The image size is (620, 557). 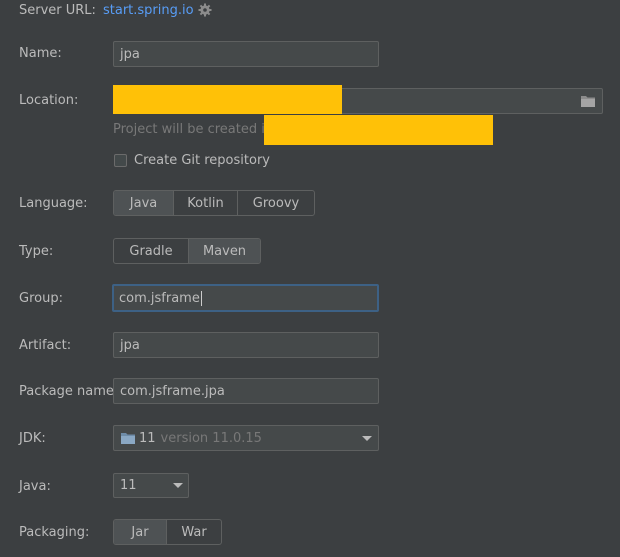 What do you see at coordinates (378, 130) in the screenshot?
I see `redacted-project-path` at bounding box center [378, 130].